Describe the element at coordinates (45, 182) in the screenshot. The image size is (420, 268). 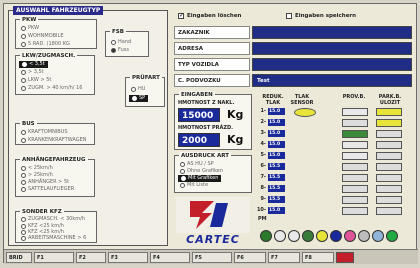
I see `anh-option: ANHÄNGER > 5t` at that location.